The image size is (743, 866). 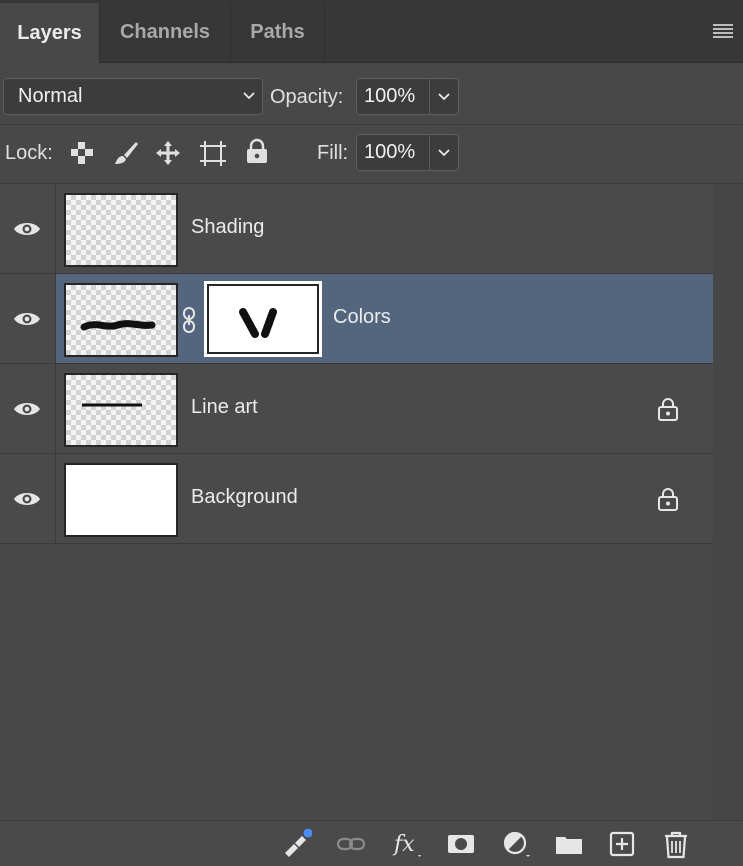 What do you see at coordinates (118, 325) in the screenshot?
I see `brush-stroke-thumbnail` at bounding box center [118, 325].